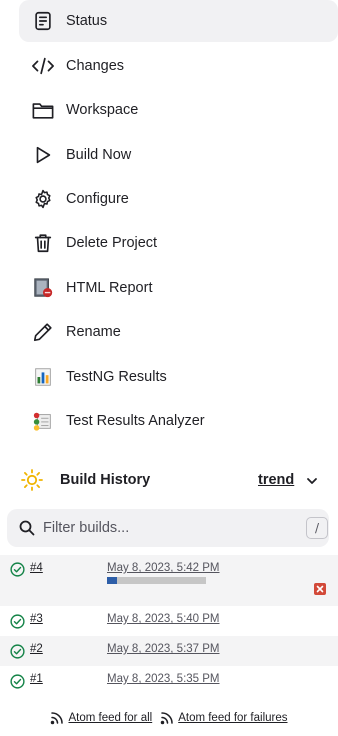 The width and height of the screenshot is (338, 736). What do you see at coordinates (156, 580) in the screenshot?
I see `build-progress-bar` at bounding box center [156, 580].